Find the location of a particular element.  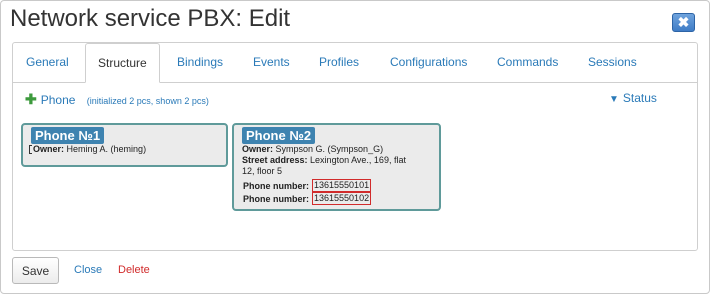

tab-general: General is located at coordinates (47, 62).